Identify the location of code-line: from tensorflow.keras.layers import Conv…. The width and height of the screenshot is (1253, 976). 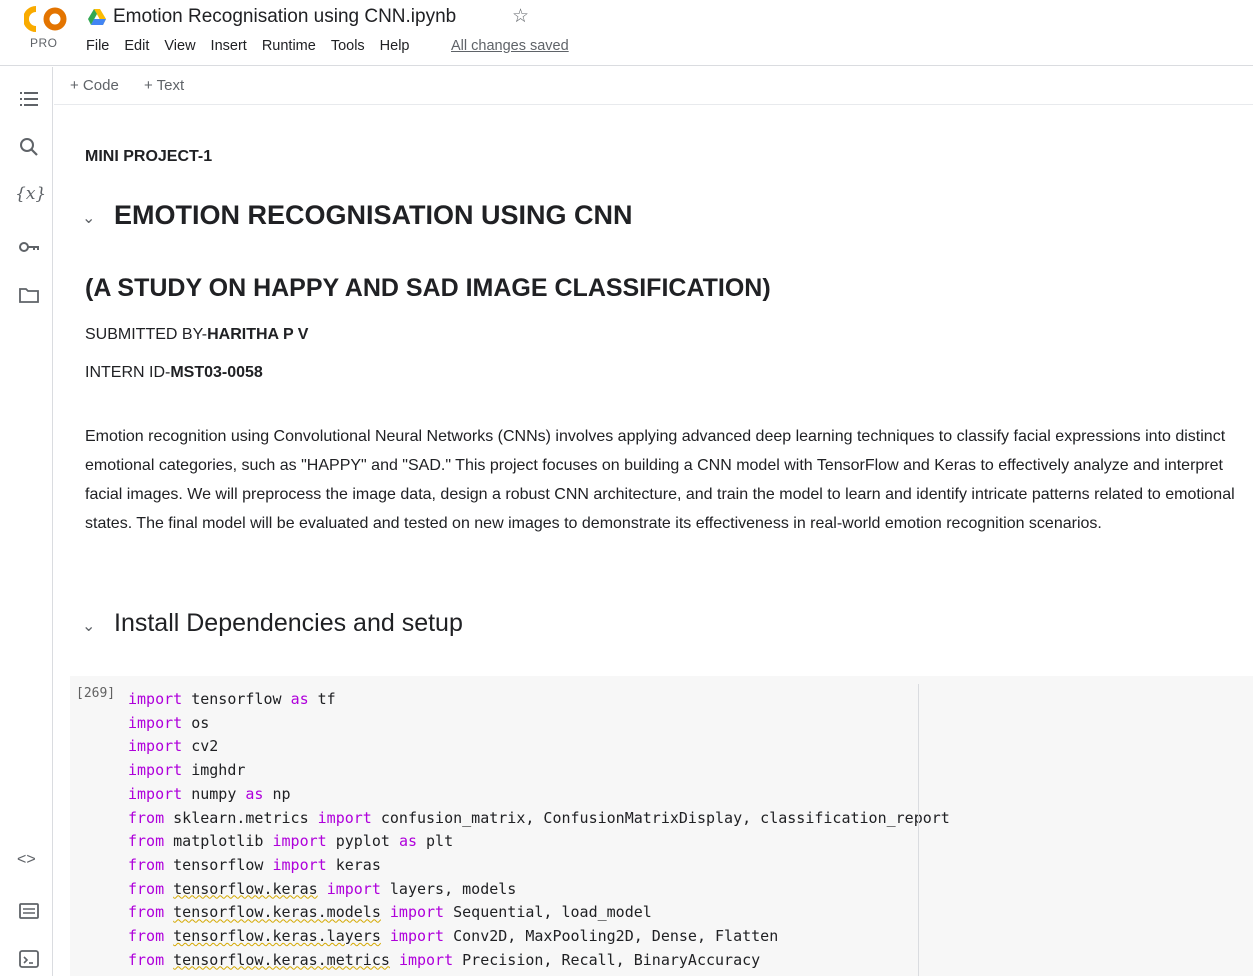
(539, 937).